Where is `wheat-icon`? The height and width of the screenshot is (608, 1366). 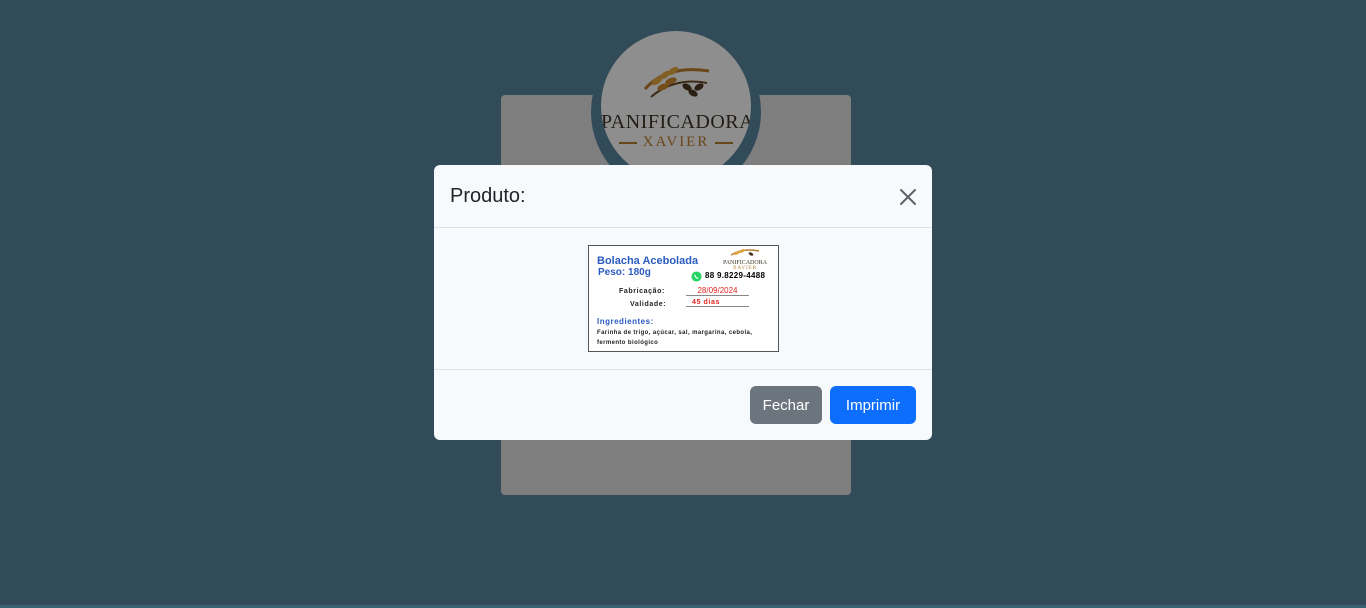
wheat-icon is located at coordinates (745, 252).